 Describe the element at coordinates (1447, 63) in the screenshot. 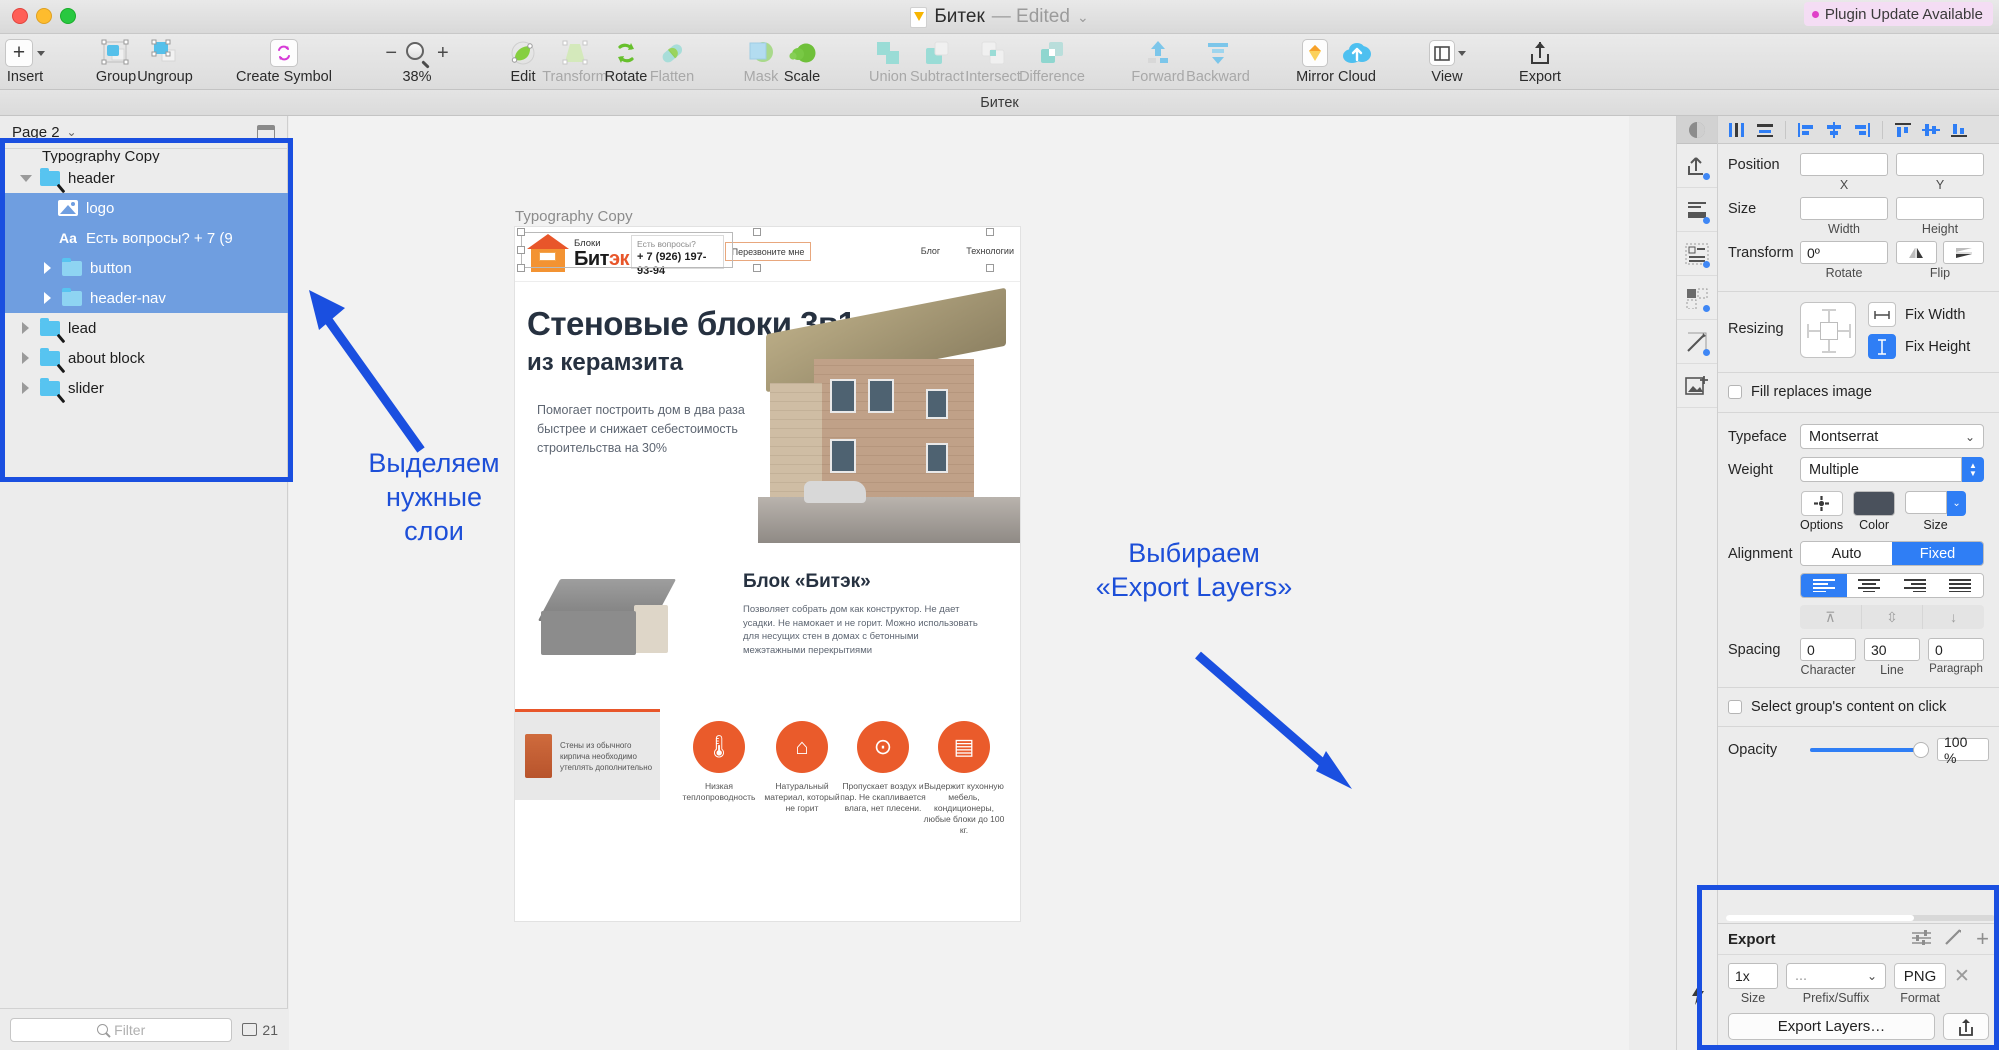

I see `toolbar-view: View` at that location.